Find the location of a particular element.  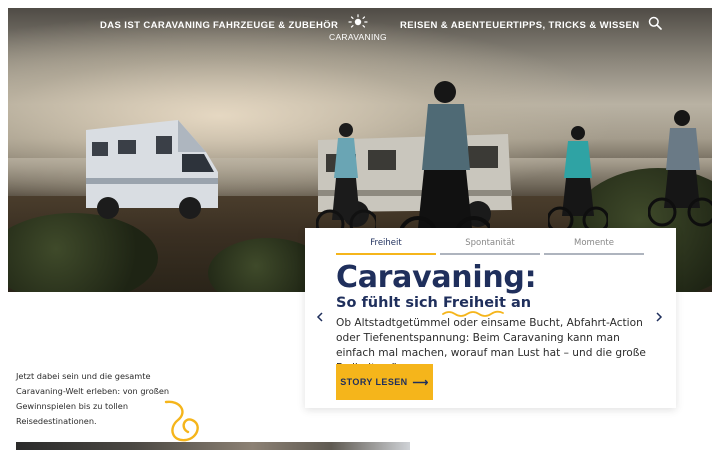

chevron-right-icon is located at coordinates (659, 317).